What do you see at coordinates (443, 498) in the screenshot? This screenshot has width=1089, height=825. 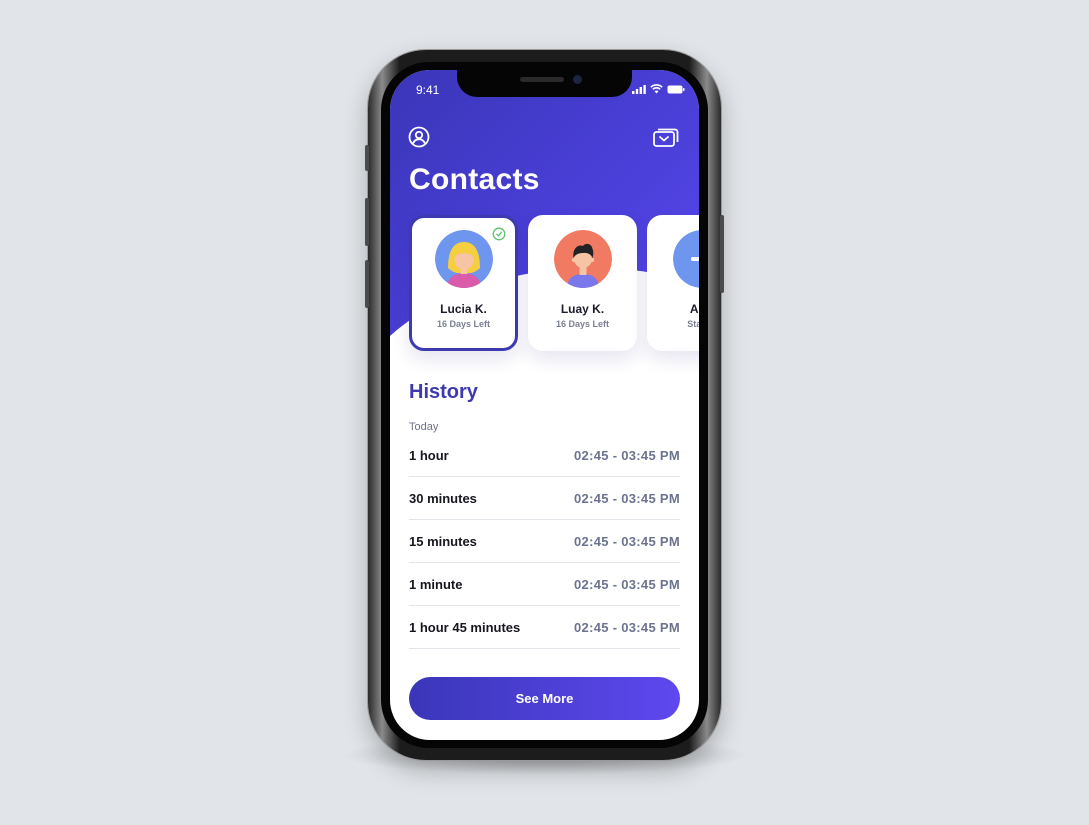 I see `call-duration: 30 minutes` at bounding box center [443, 498].